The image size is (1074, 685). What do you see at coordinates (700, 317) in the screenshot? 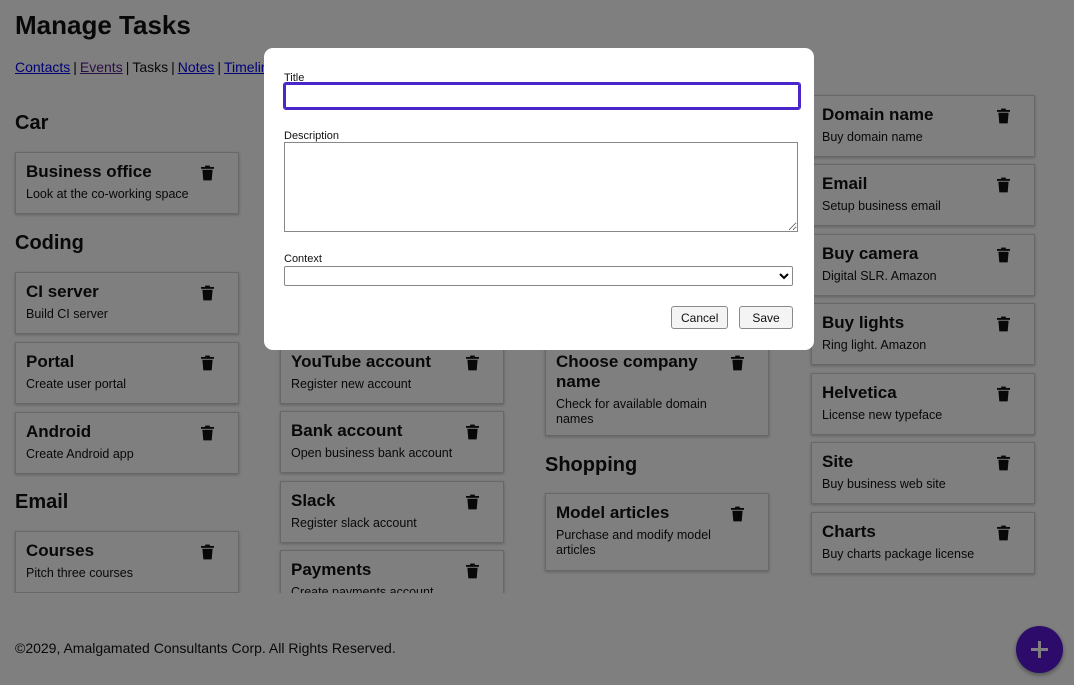
I see `cancel-button: Cancel` at bounding box center [700, 317].